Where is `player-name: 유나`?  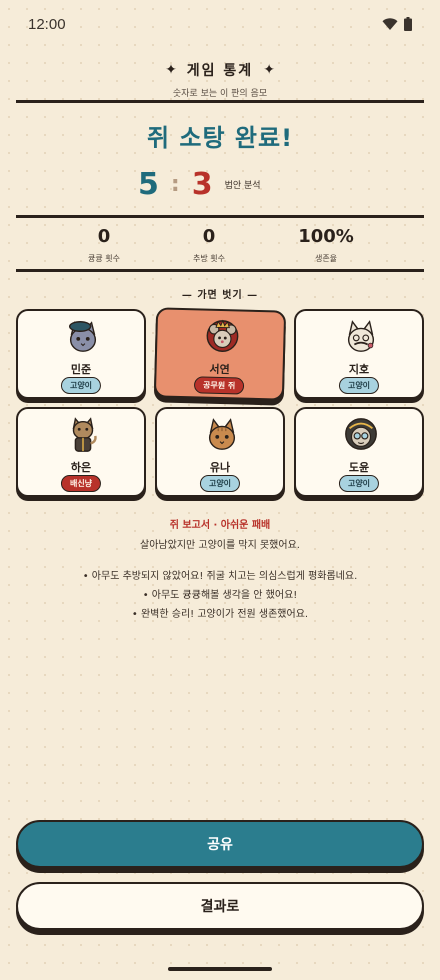 player-name: 유나 is located at coordinates (220, 467).